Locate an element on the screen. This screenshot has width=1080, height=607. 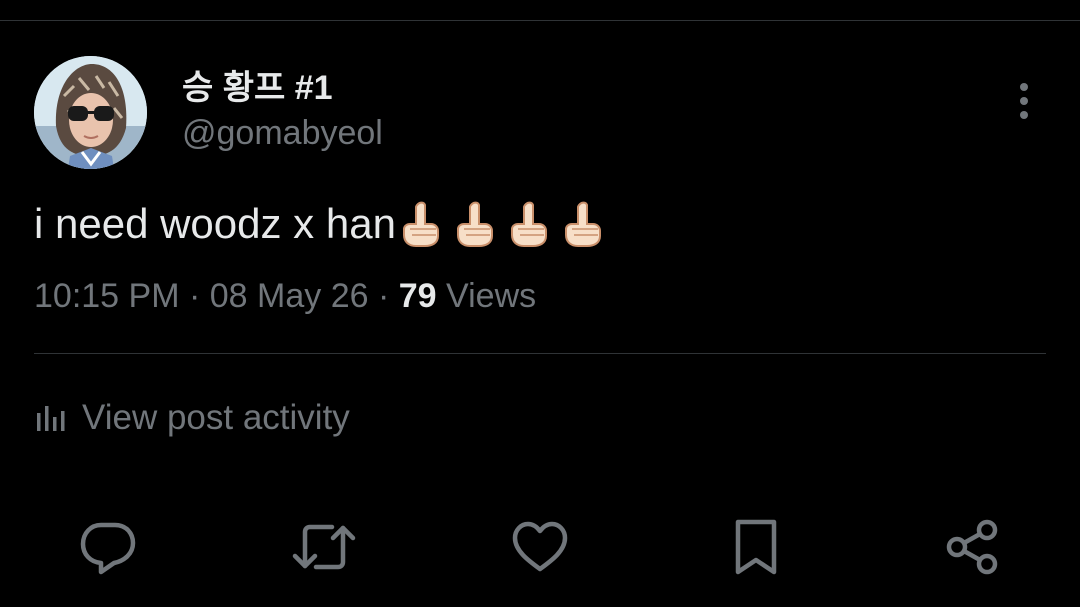
avatar is located at coordinates (90, 112).